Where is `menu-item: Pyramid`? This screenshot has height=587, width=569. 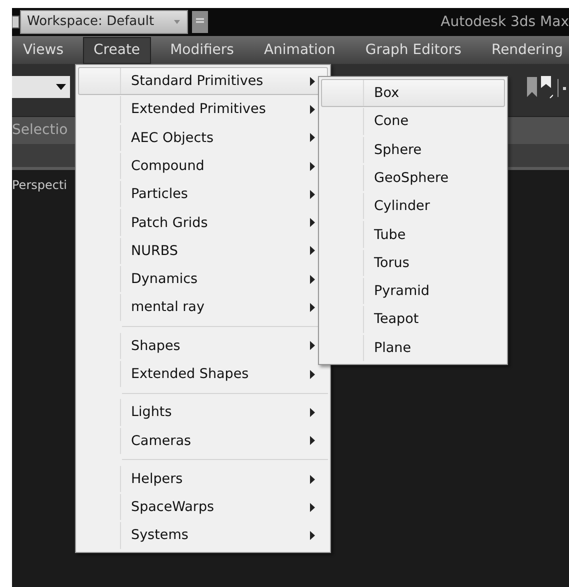
menu-item: Pyramid is located at coordinates (413, 291).